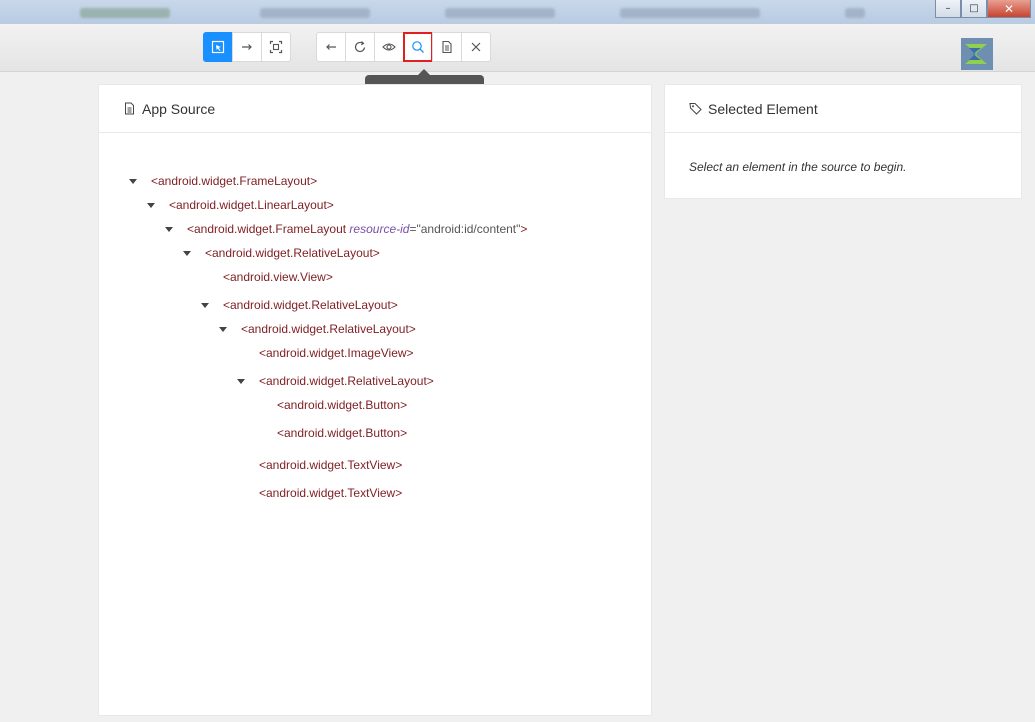  I want to click on tree-node-attr-value: "android:id/content", so click(468, 229).